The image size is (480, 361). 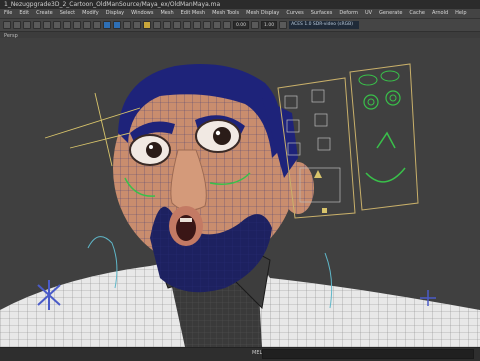 I want to click on menu-generate: Generate, so click(x=390, y=13).